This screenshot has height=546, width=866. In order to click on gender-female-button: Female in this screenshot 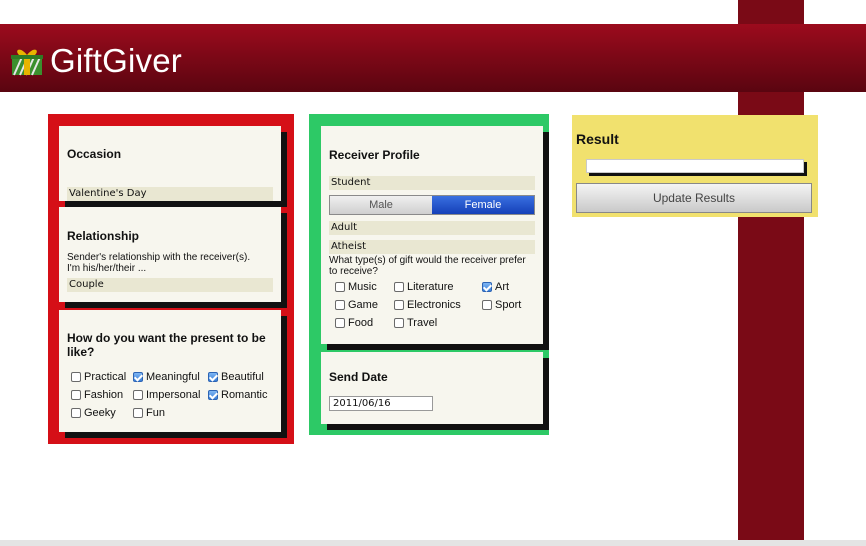, I will do `click(483, 205)`.